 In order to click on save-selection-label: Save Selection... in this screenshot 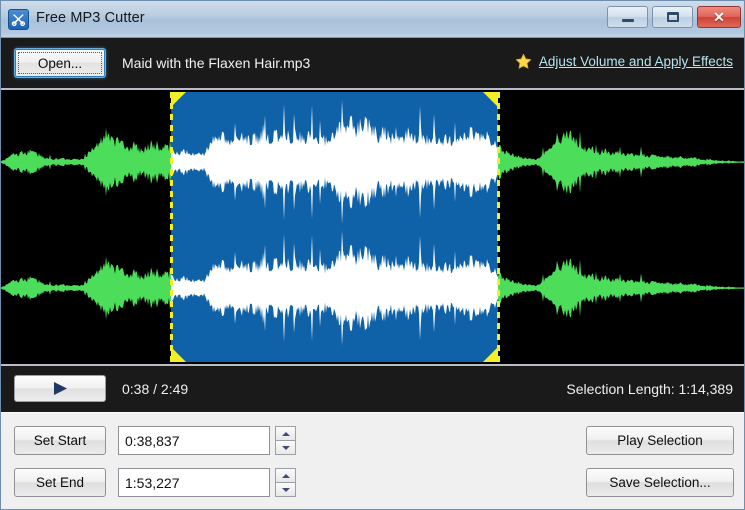, I will do `click(660, 482)`.